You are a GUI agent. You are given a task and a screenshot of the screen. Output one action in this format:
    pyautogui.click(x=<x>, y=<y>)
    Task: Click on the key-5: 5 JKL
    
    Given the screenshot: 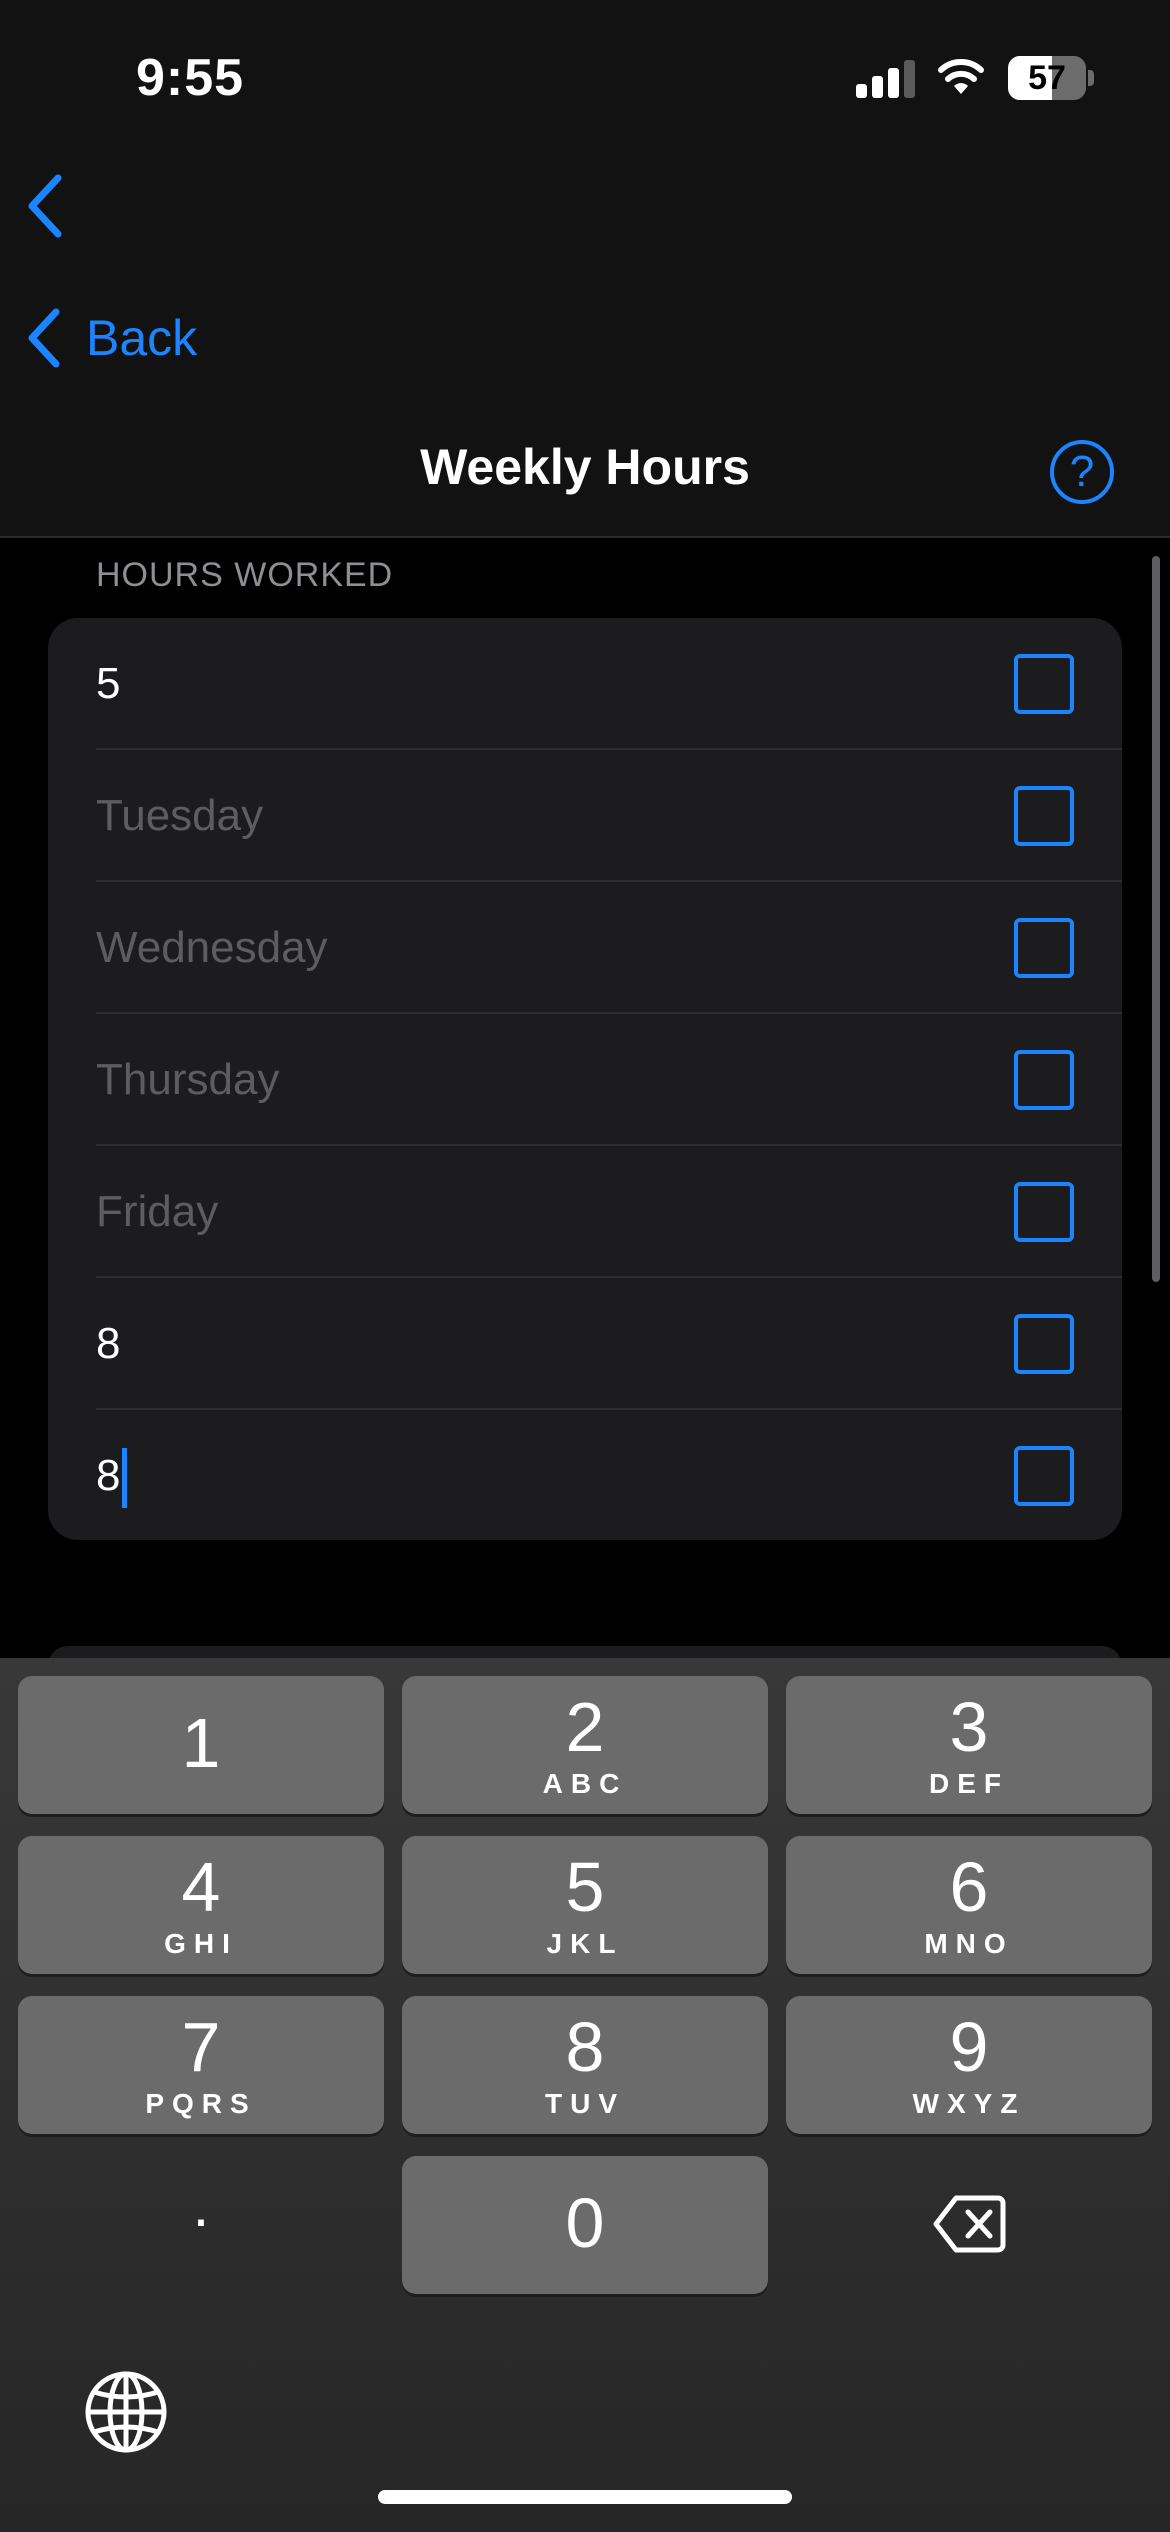 What is the action you would take?
    pyautogui.click(x=585, y=1905)
    